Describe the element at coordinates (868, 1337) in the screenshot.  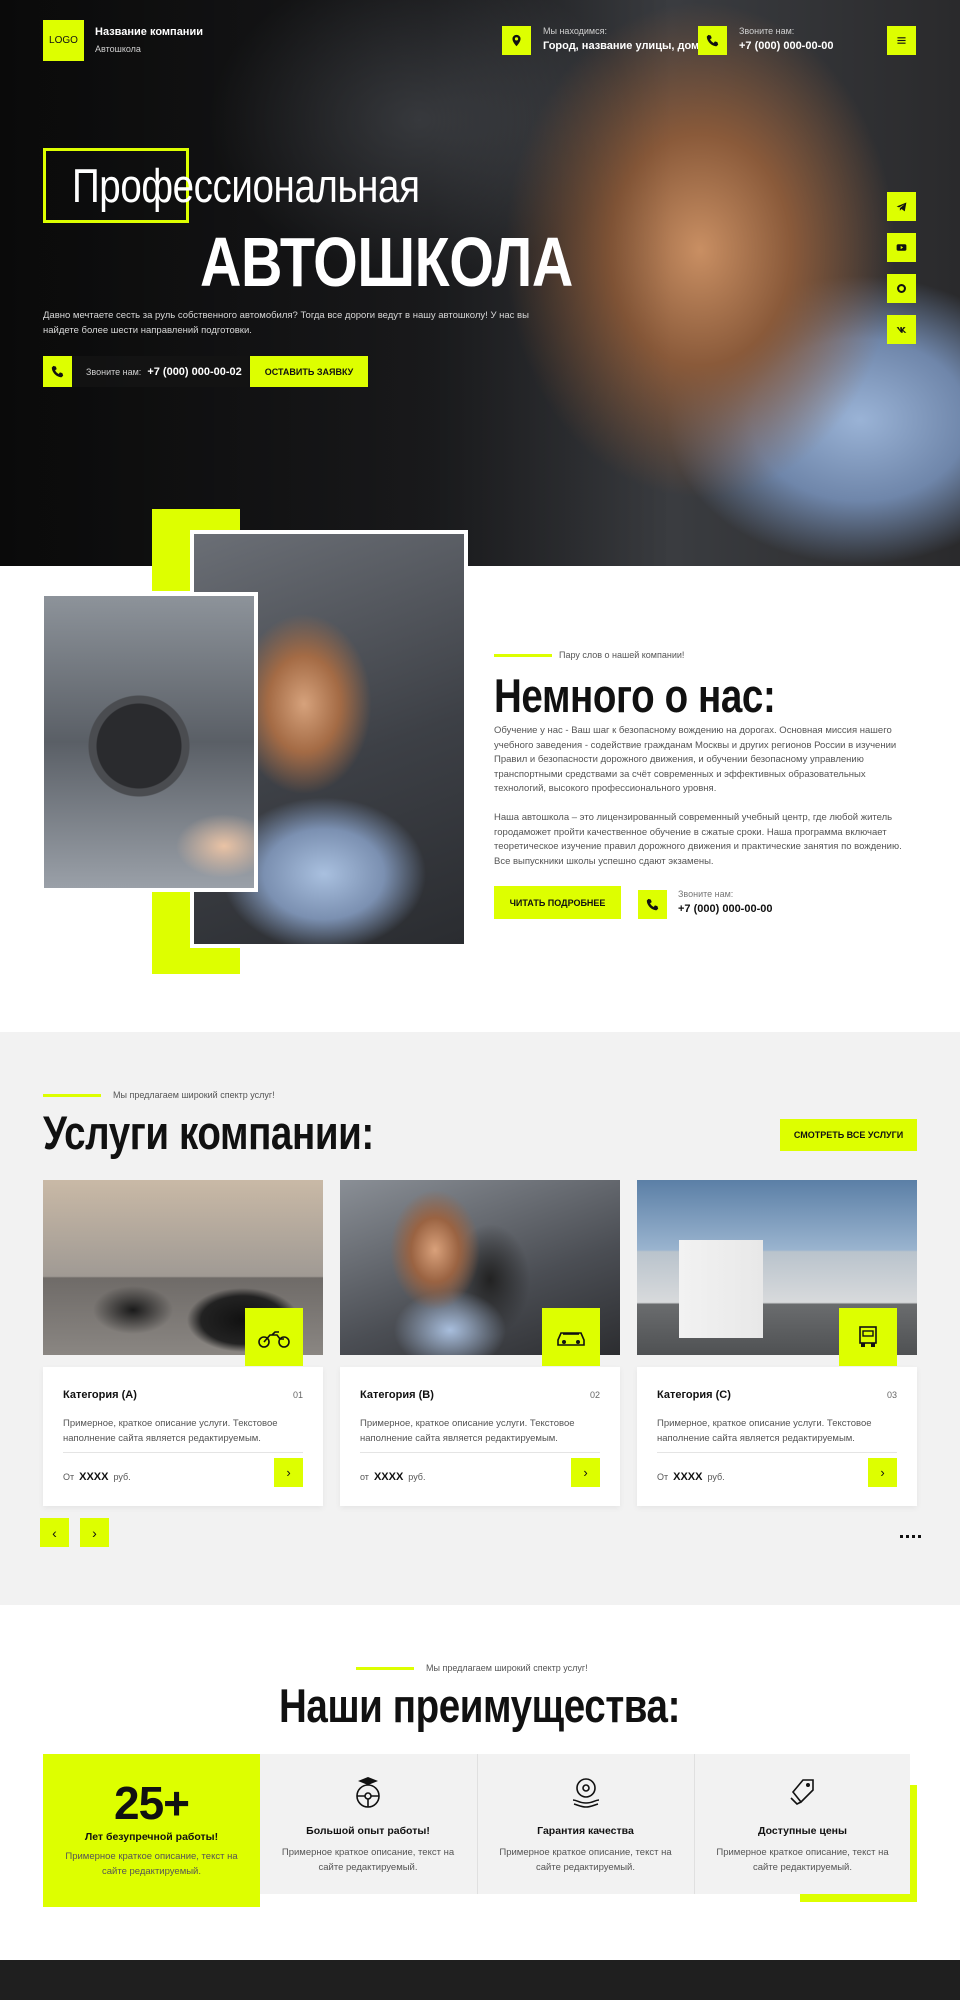
I see `truck-icon` at that location.